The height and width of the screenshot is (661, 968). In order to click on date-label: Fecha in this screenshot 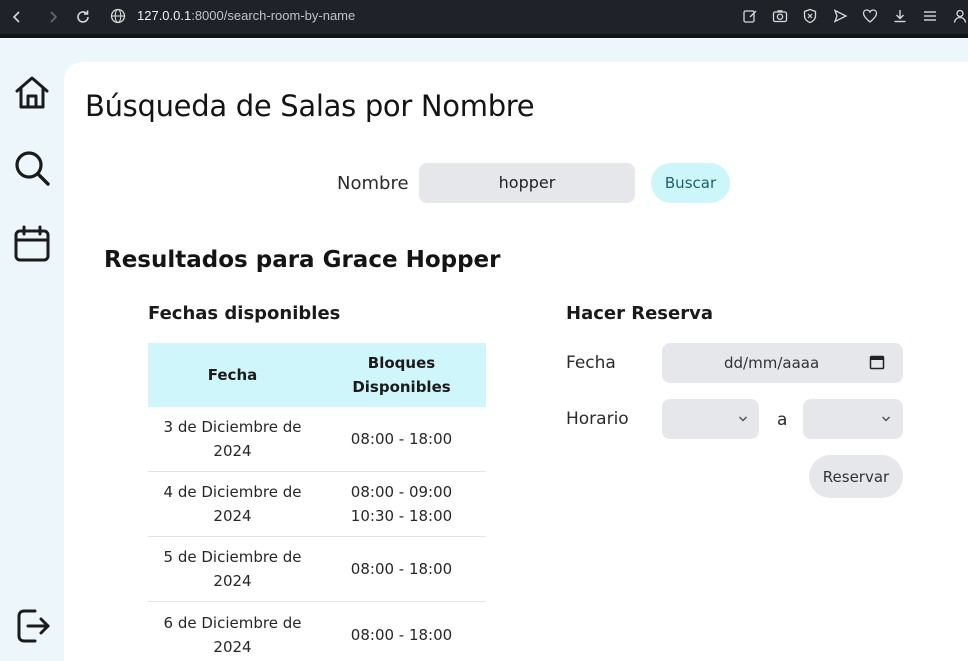, I will do `click(591, 363)`.